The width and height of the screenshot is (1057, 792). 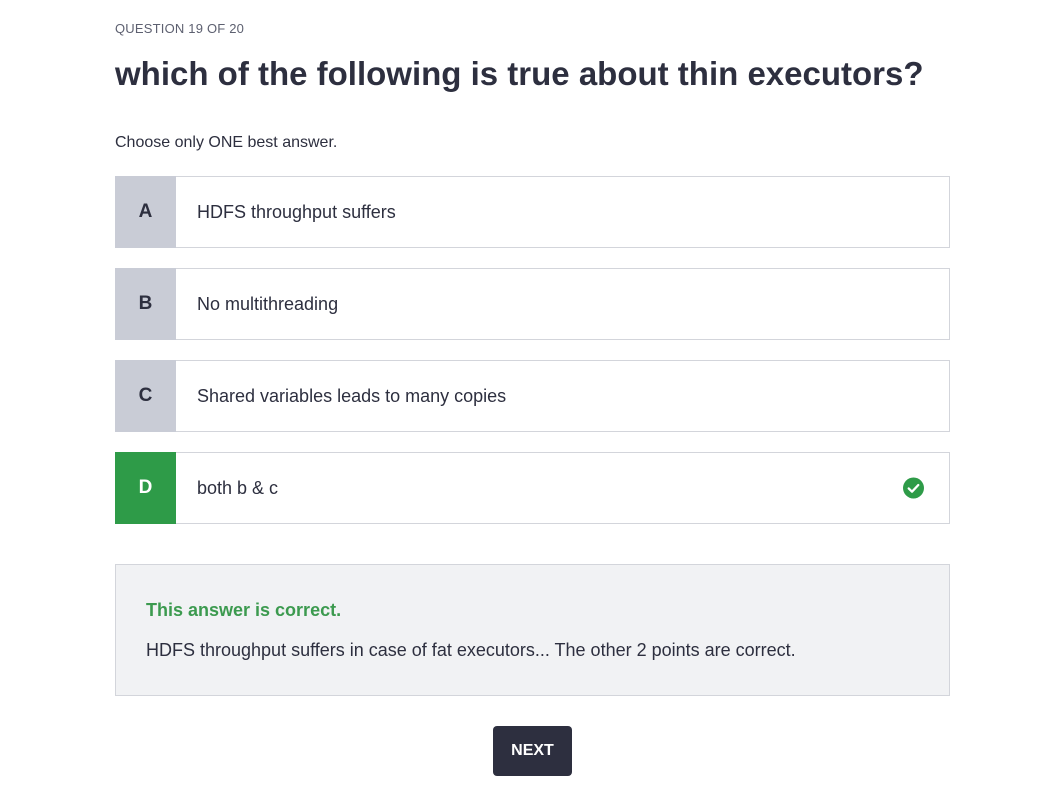 I want to click on option-text: HDFS throughput suffers, so click(x=296, y=211).